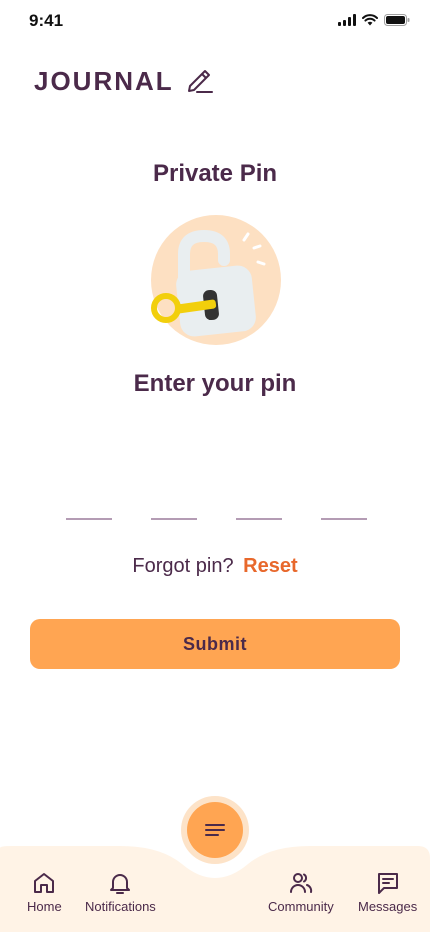 The width and height of the screenshot is (430, 932). What do you see at coordinates (347, 20) in the screenshot?
I see `signal-icon` at bounding box center [347, 20].